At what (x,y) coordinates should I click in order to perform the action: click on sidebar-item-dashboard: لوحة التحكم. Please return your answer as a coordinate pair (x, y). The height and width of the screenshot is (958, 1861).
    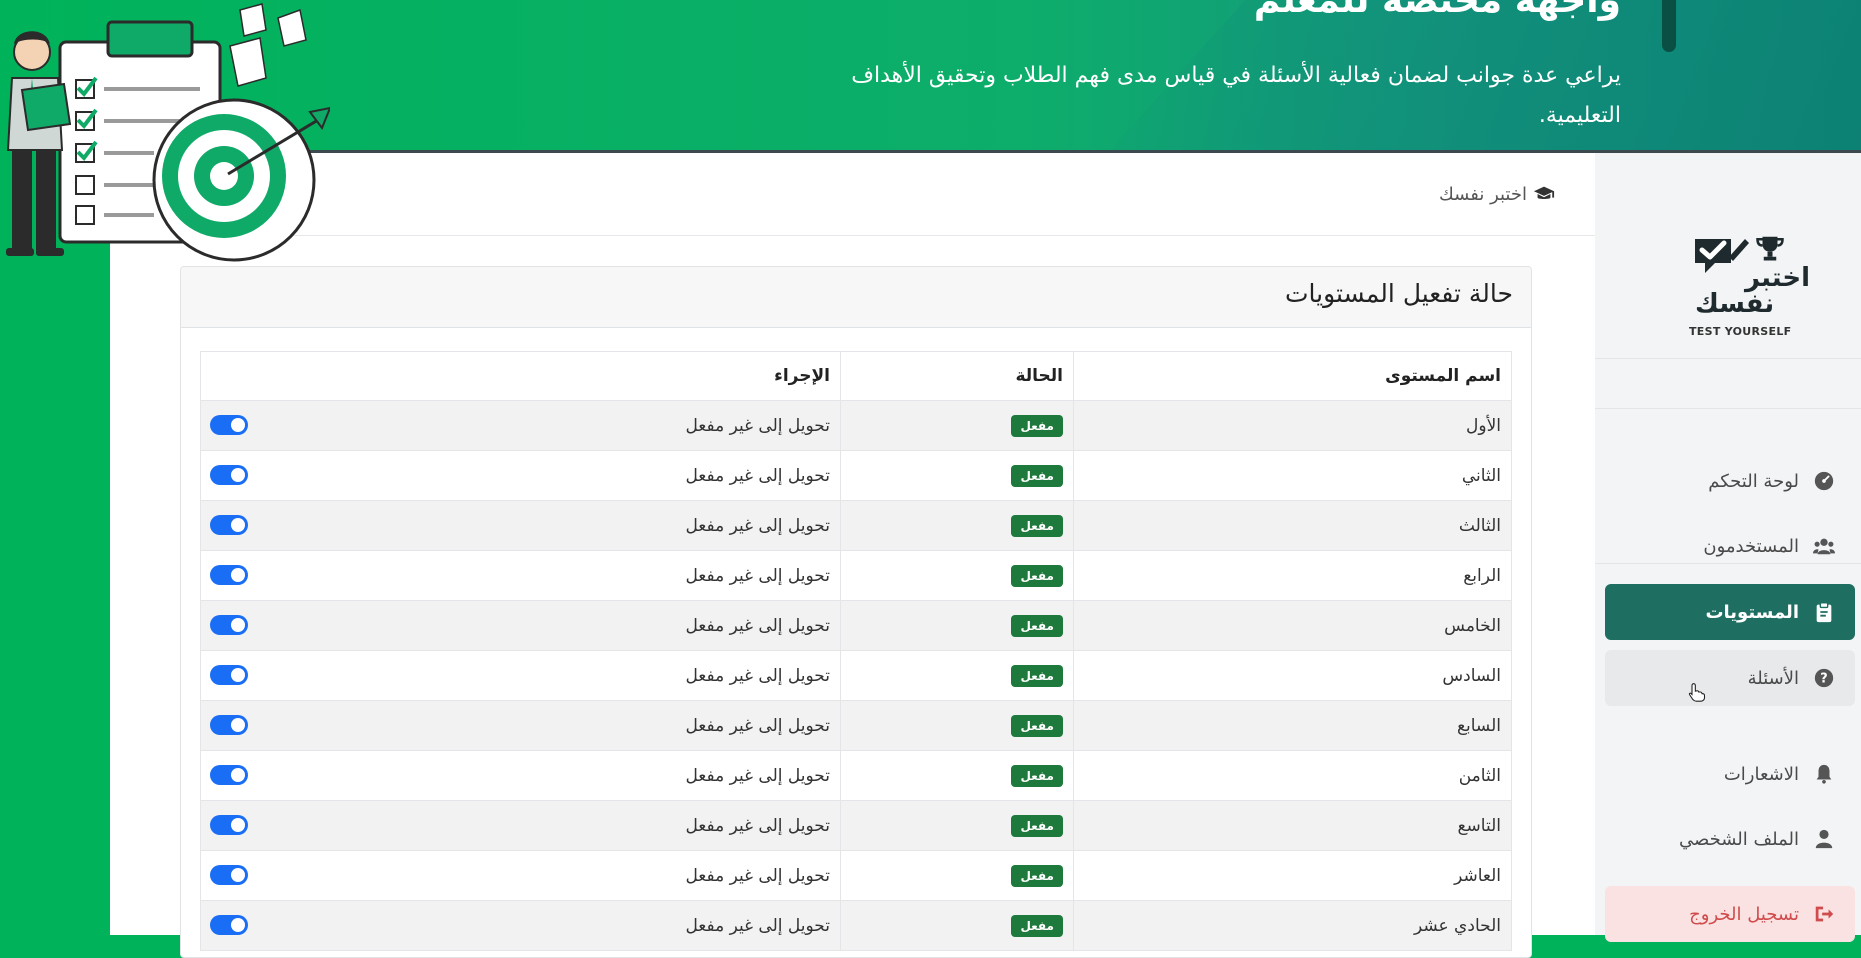
    Looking at the image, I should click on (1730, 481).